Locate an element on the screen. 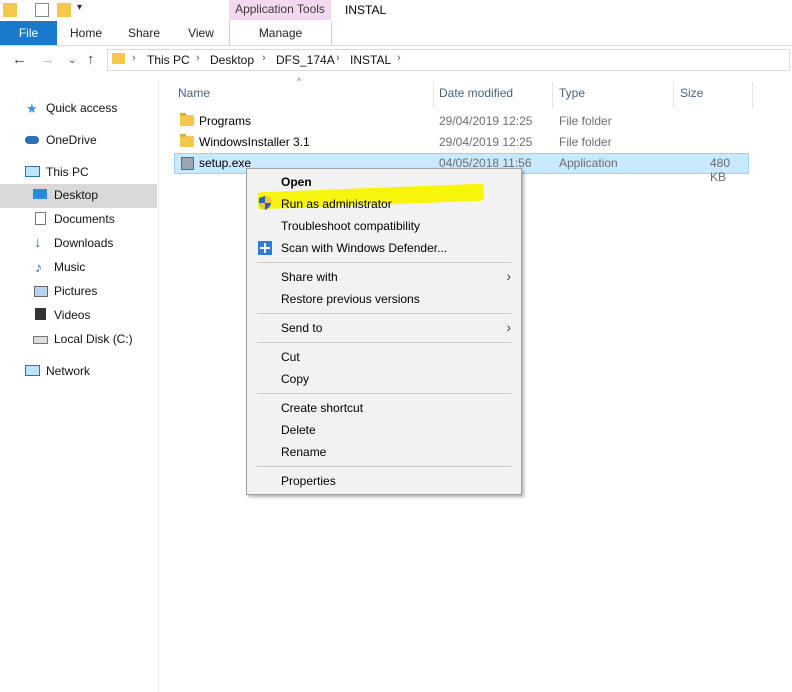 The image size is (792, 692). sidebar-item-quick-access: ★ Quick access is located at coordinates (78, 109).